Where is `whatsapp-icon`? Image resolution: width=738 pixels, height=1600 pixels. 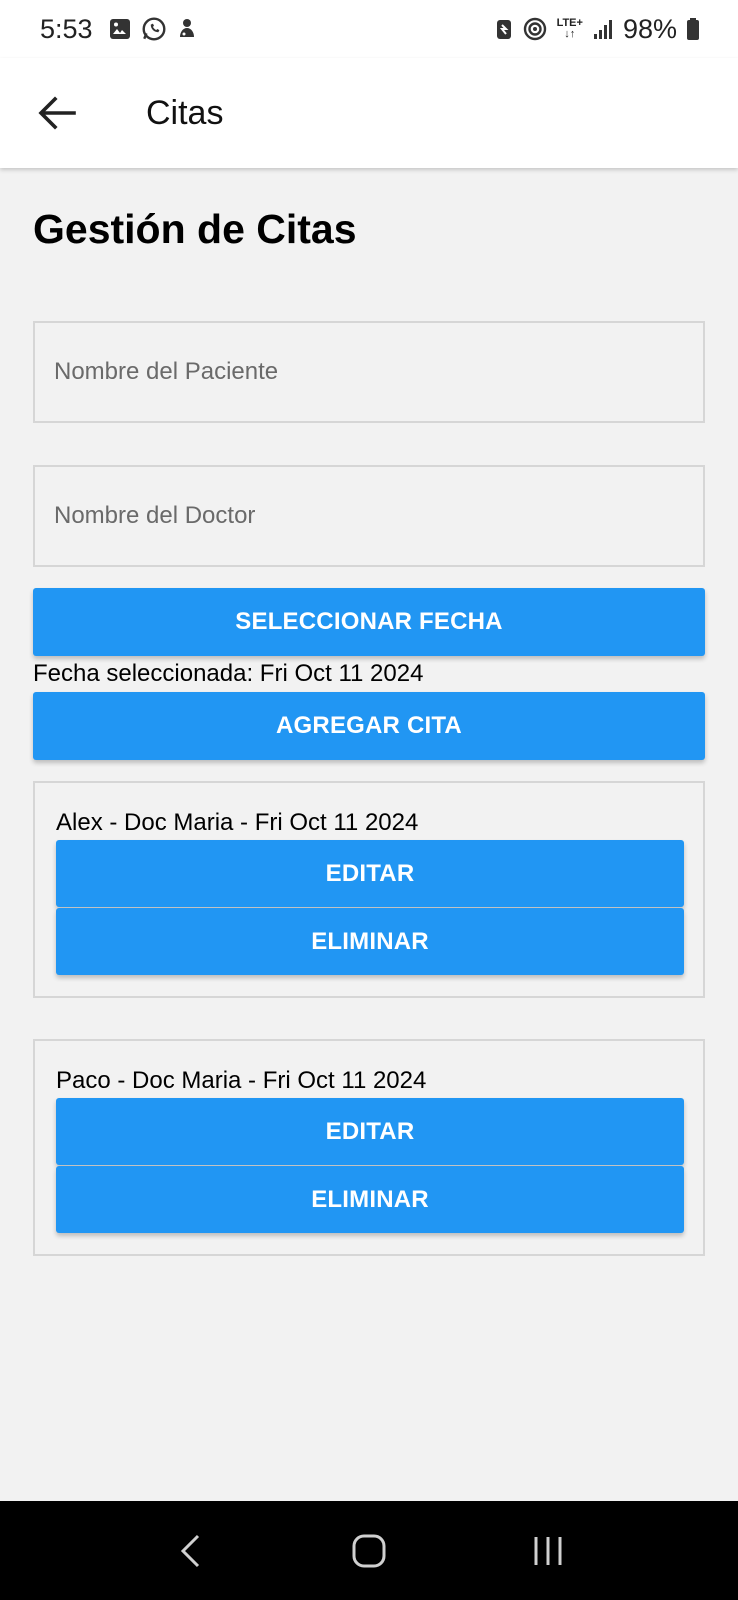 whatsapp-icon is located at coordinates (154, 29).